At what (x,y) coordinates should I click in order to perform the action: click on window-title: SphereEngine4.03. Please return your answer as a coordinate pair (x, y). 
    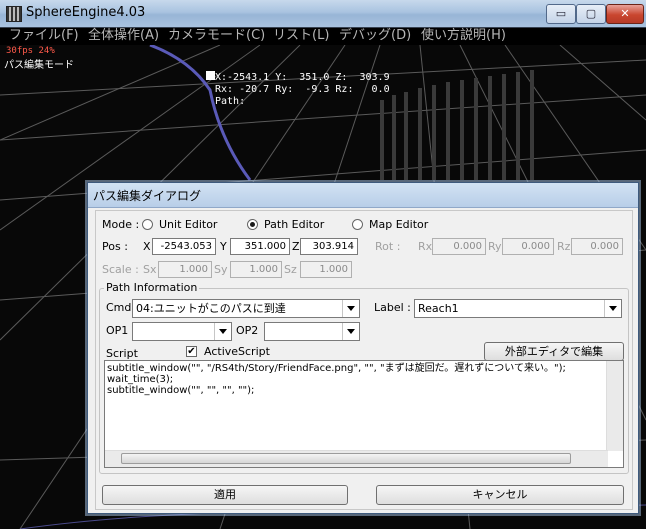
    Looking at the image, I should click on (86, 12).